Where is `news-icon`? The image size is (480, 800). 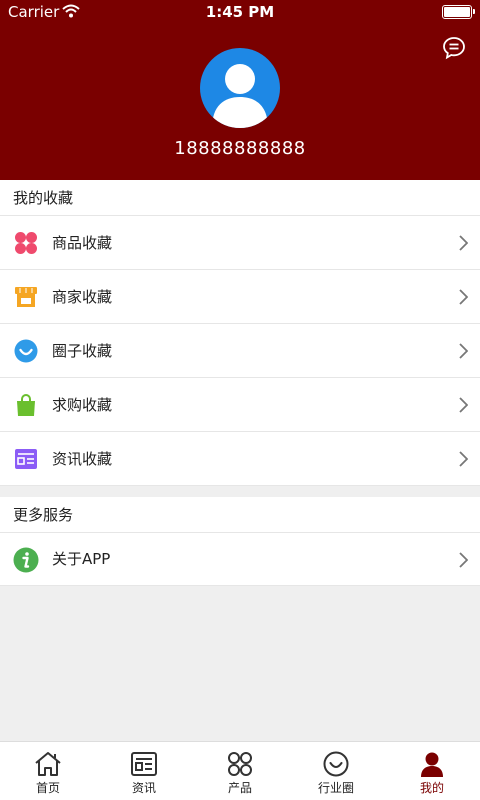
news-icon is located at coordinates (144, 764).